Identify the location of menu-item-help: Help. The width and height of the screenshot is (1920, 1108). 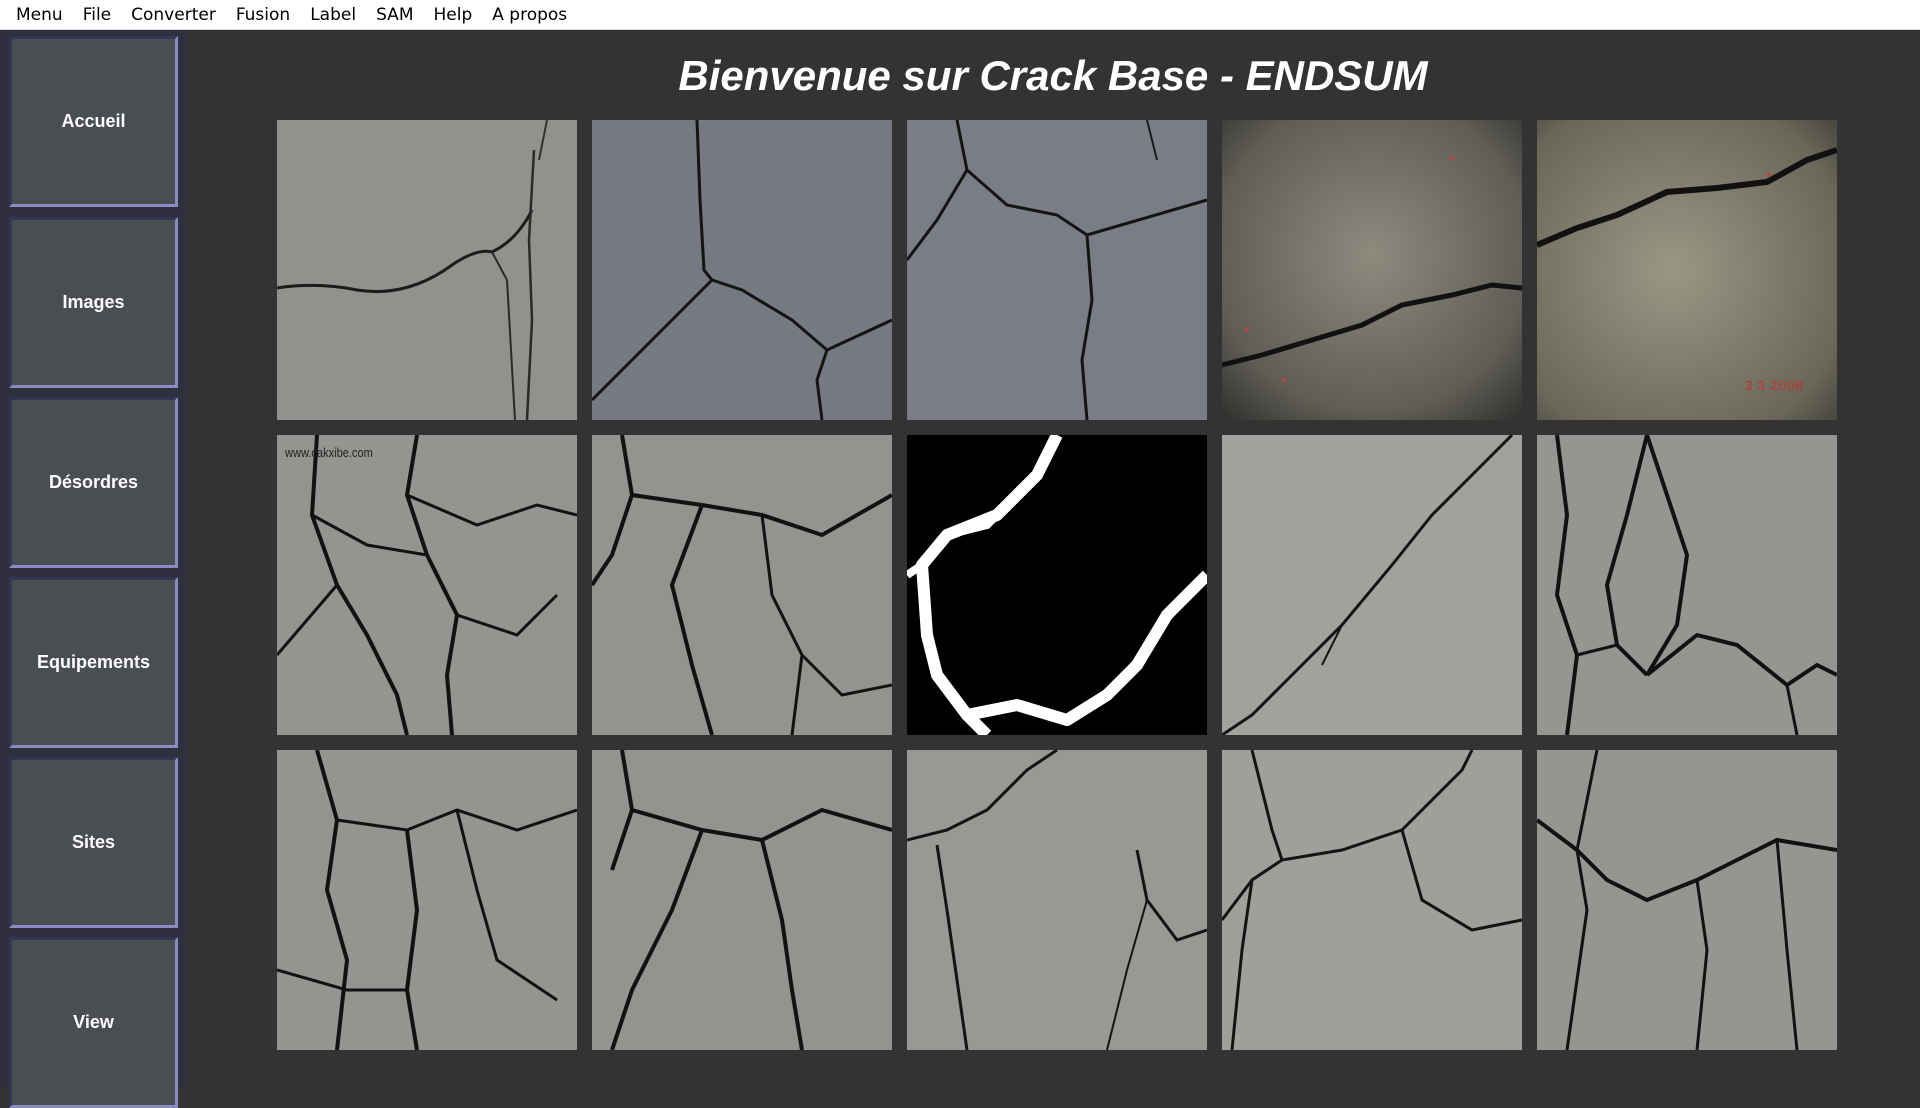
(452, 15).